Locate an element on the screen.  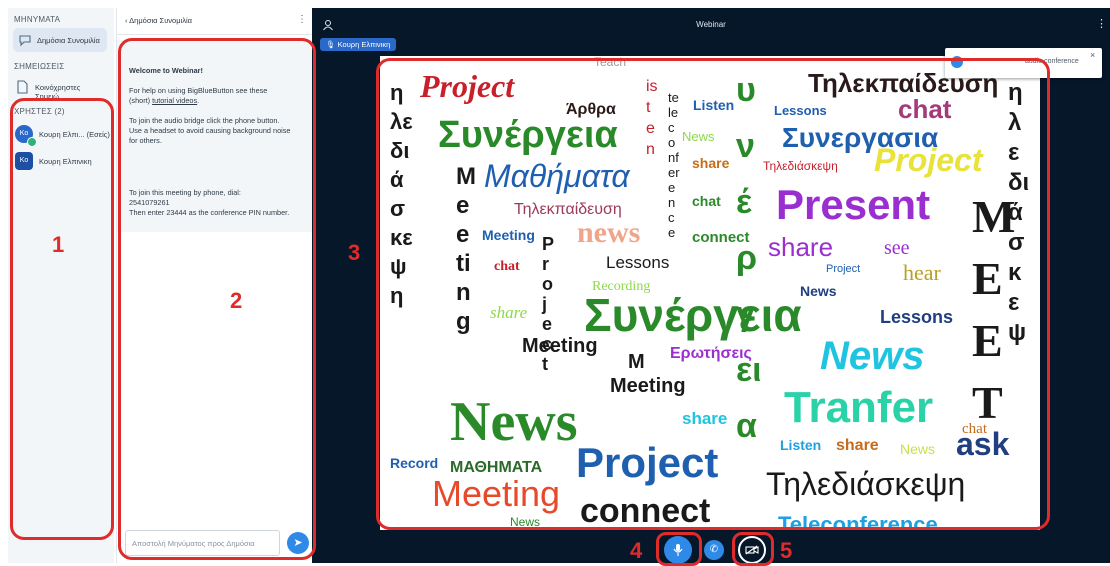
notes-icon is located at coordinates (22, 87).